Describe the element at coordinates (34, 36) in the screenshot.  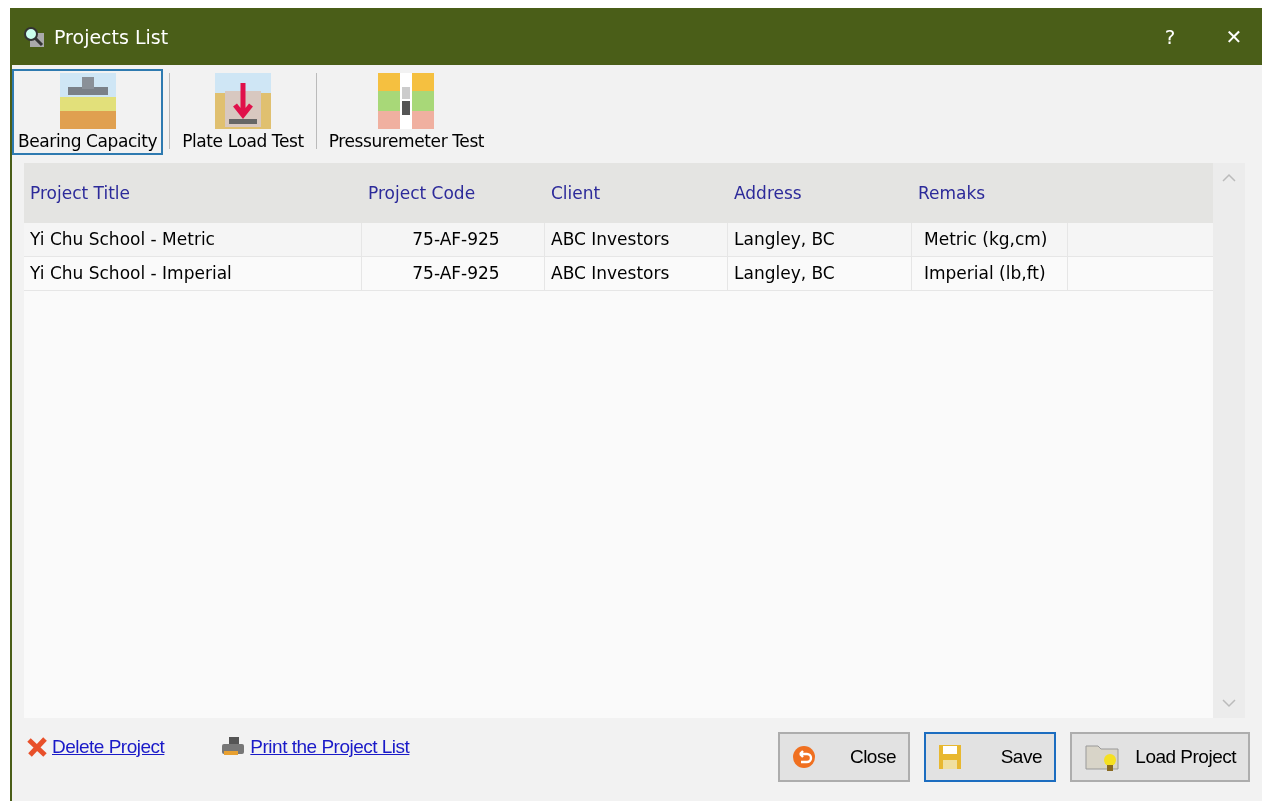
I see `search-icon` at that location.